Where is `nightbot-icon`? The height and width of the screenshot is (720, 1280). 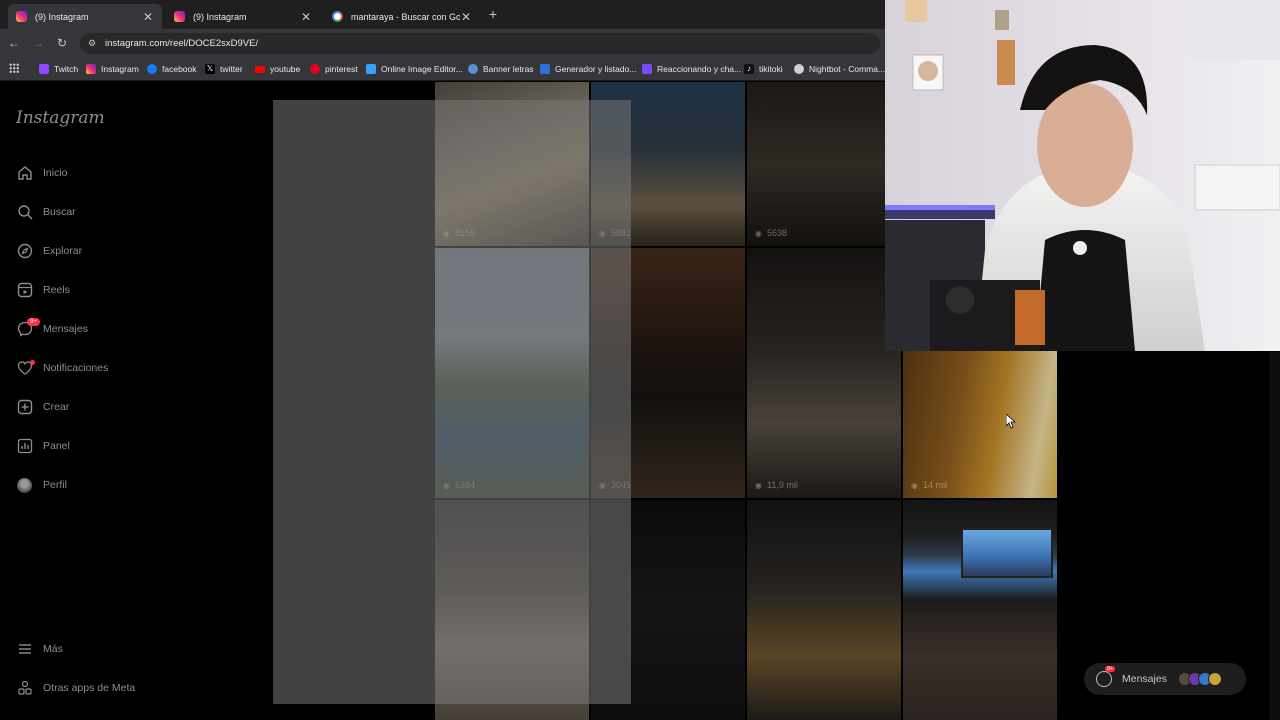
nightbot-icon is located at coordinates (799, 69).